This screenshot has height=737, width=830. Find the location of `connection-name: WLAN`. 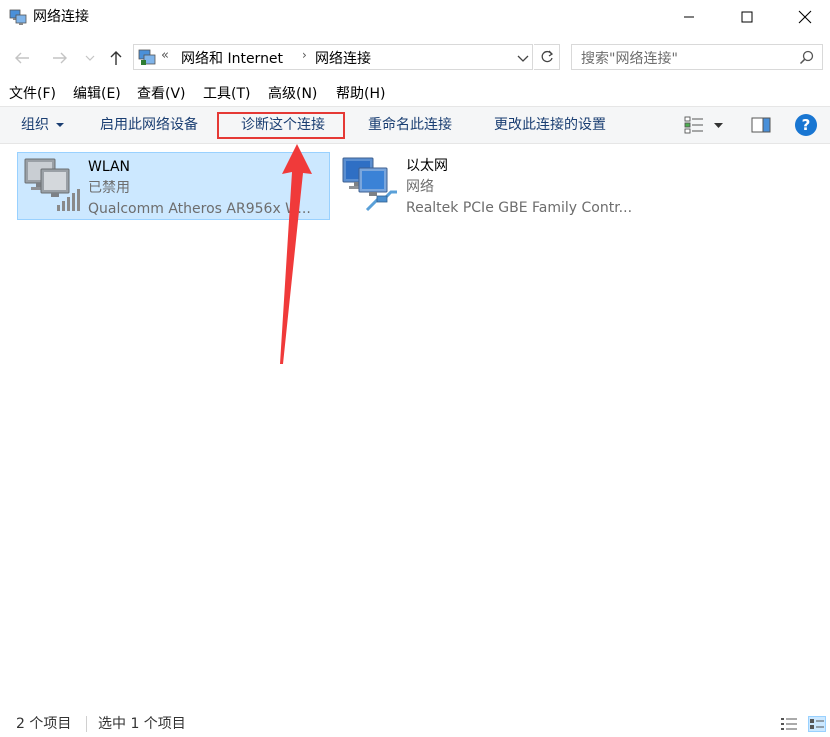

connection-name: WLAN is located at coordinates (109, 167).